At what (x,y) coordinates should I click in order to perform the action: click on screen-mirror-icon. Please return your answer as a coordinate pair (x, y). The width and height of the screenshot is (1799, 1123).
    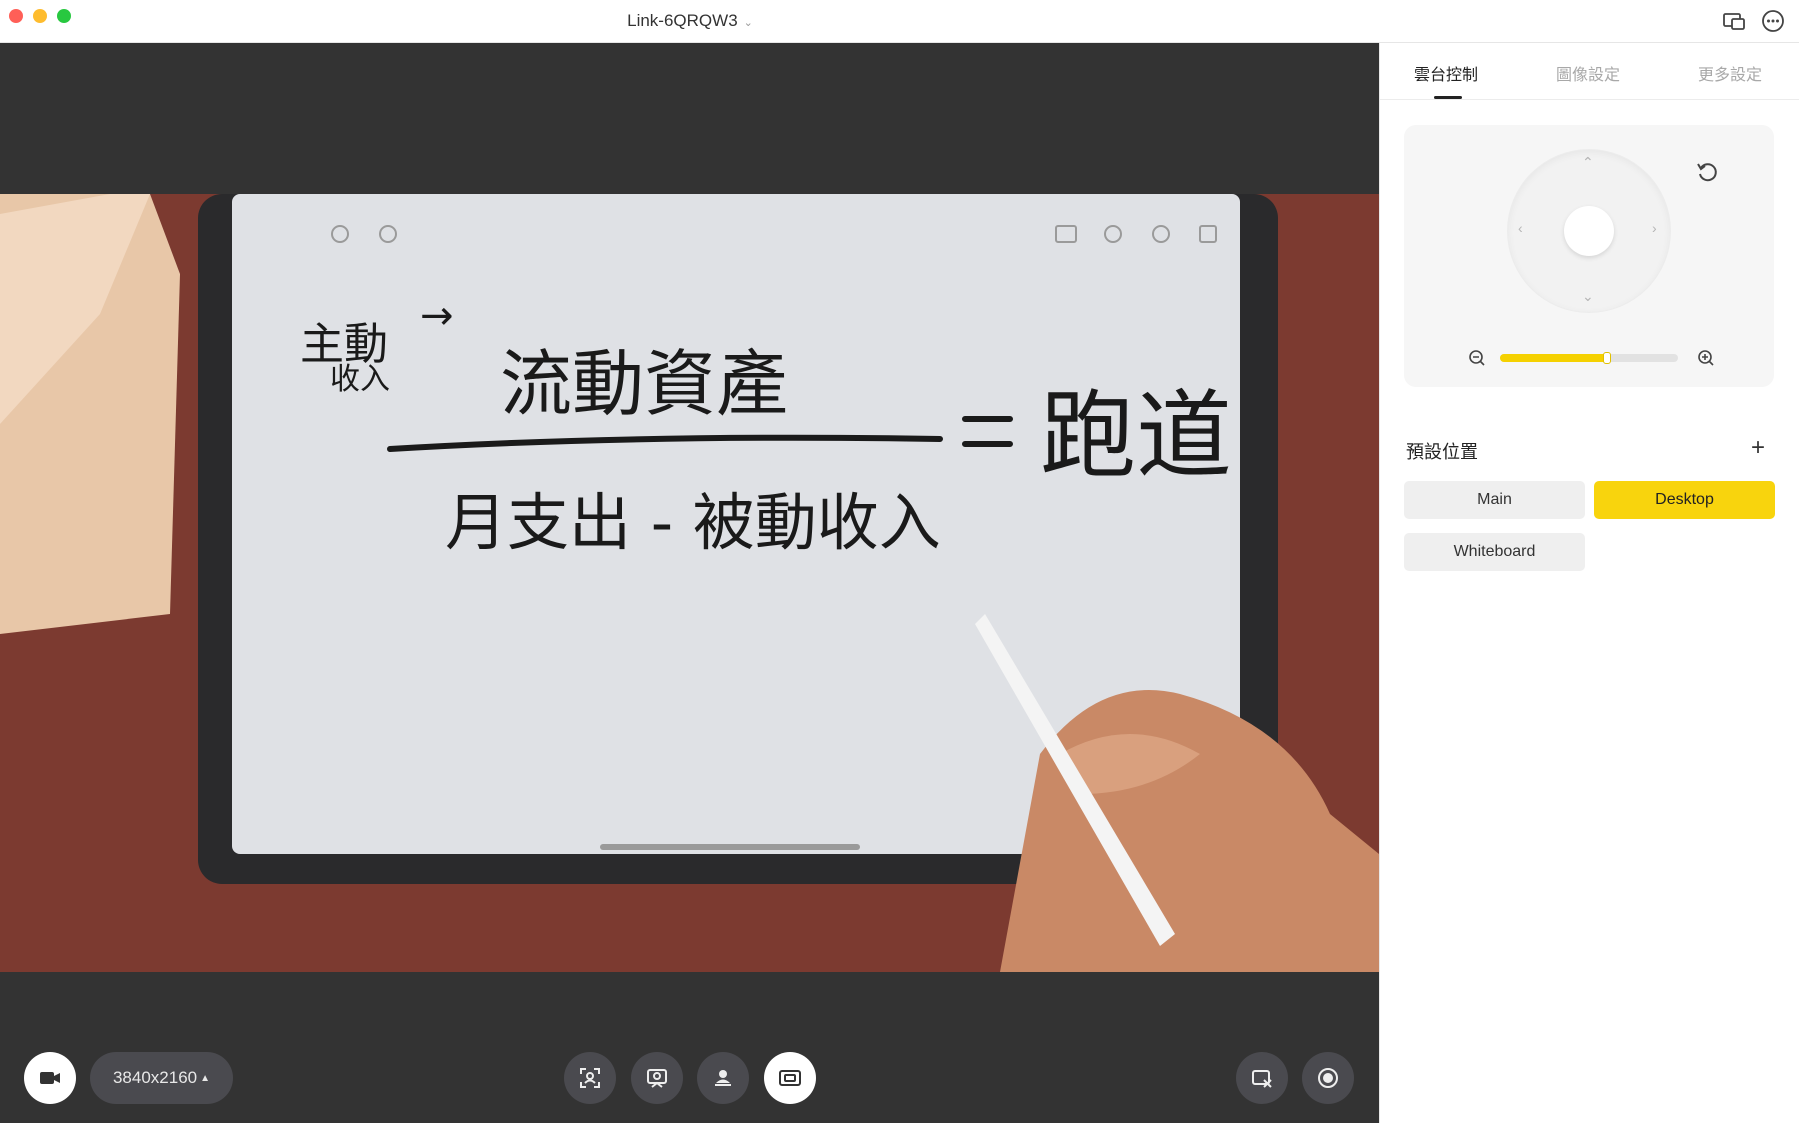
    Looking at the image, I should click on (1734, 21).